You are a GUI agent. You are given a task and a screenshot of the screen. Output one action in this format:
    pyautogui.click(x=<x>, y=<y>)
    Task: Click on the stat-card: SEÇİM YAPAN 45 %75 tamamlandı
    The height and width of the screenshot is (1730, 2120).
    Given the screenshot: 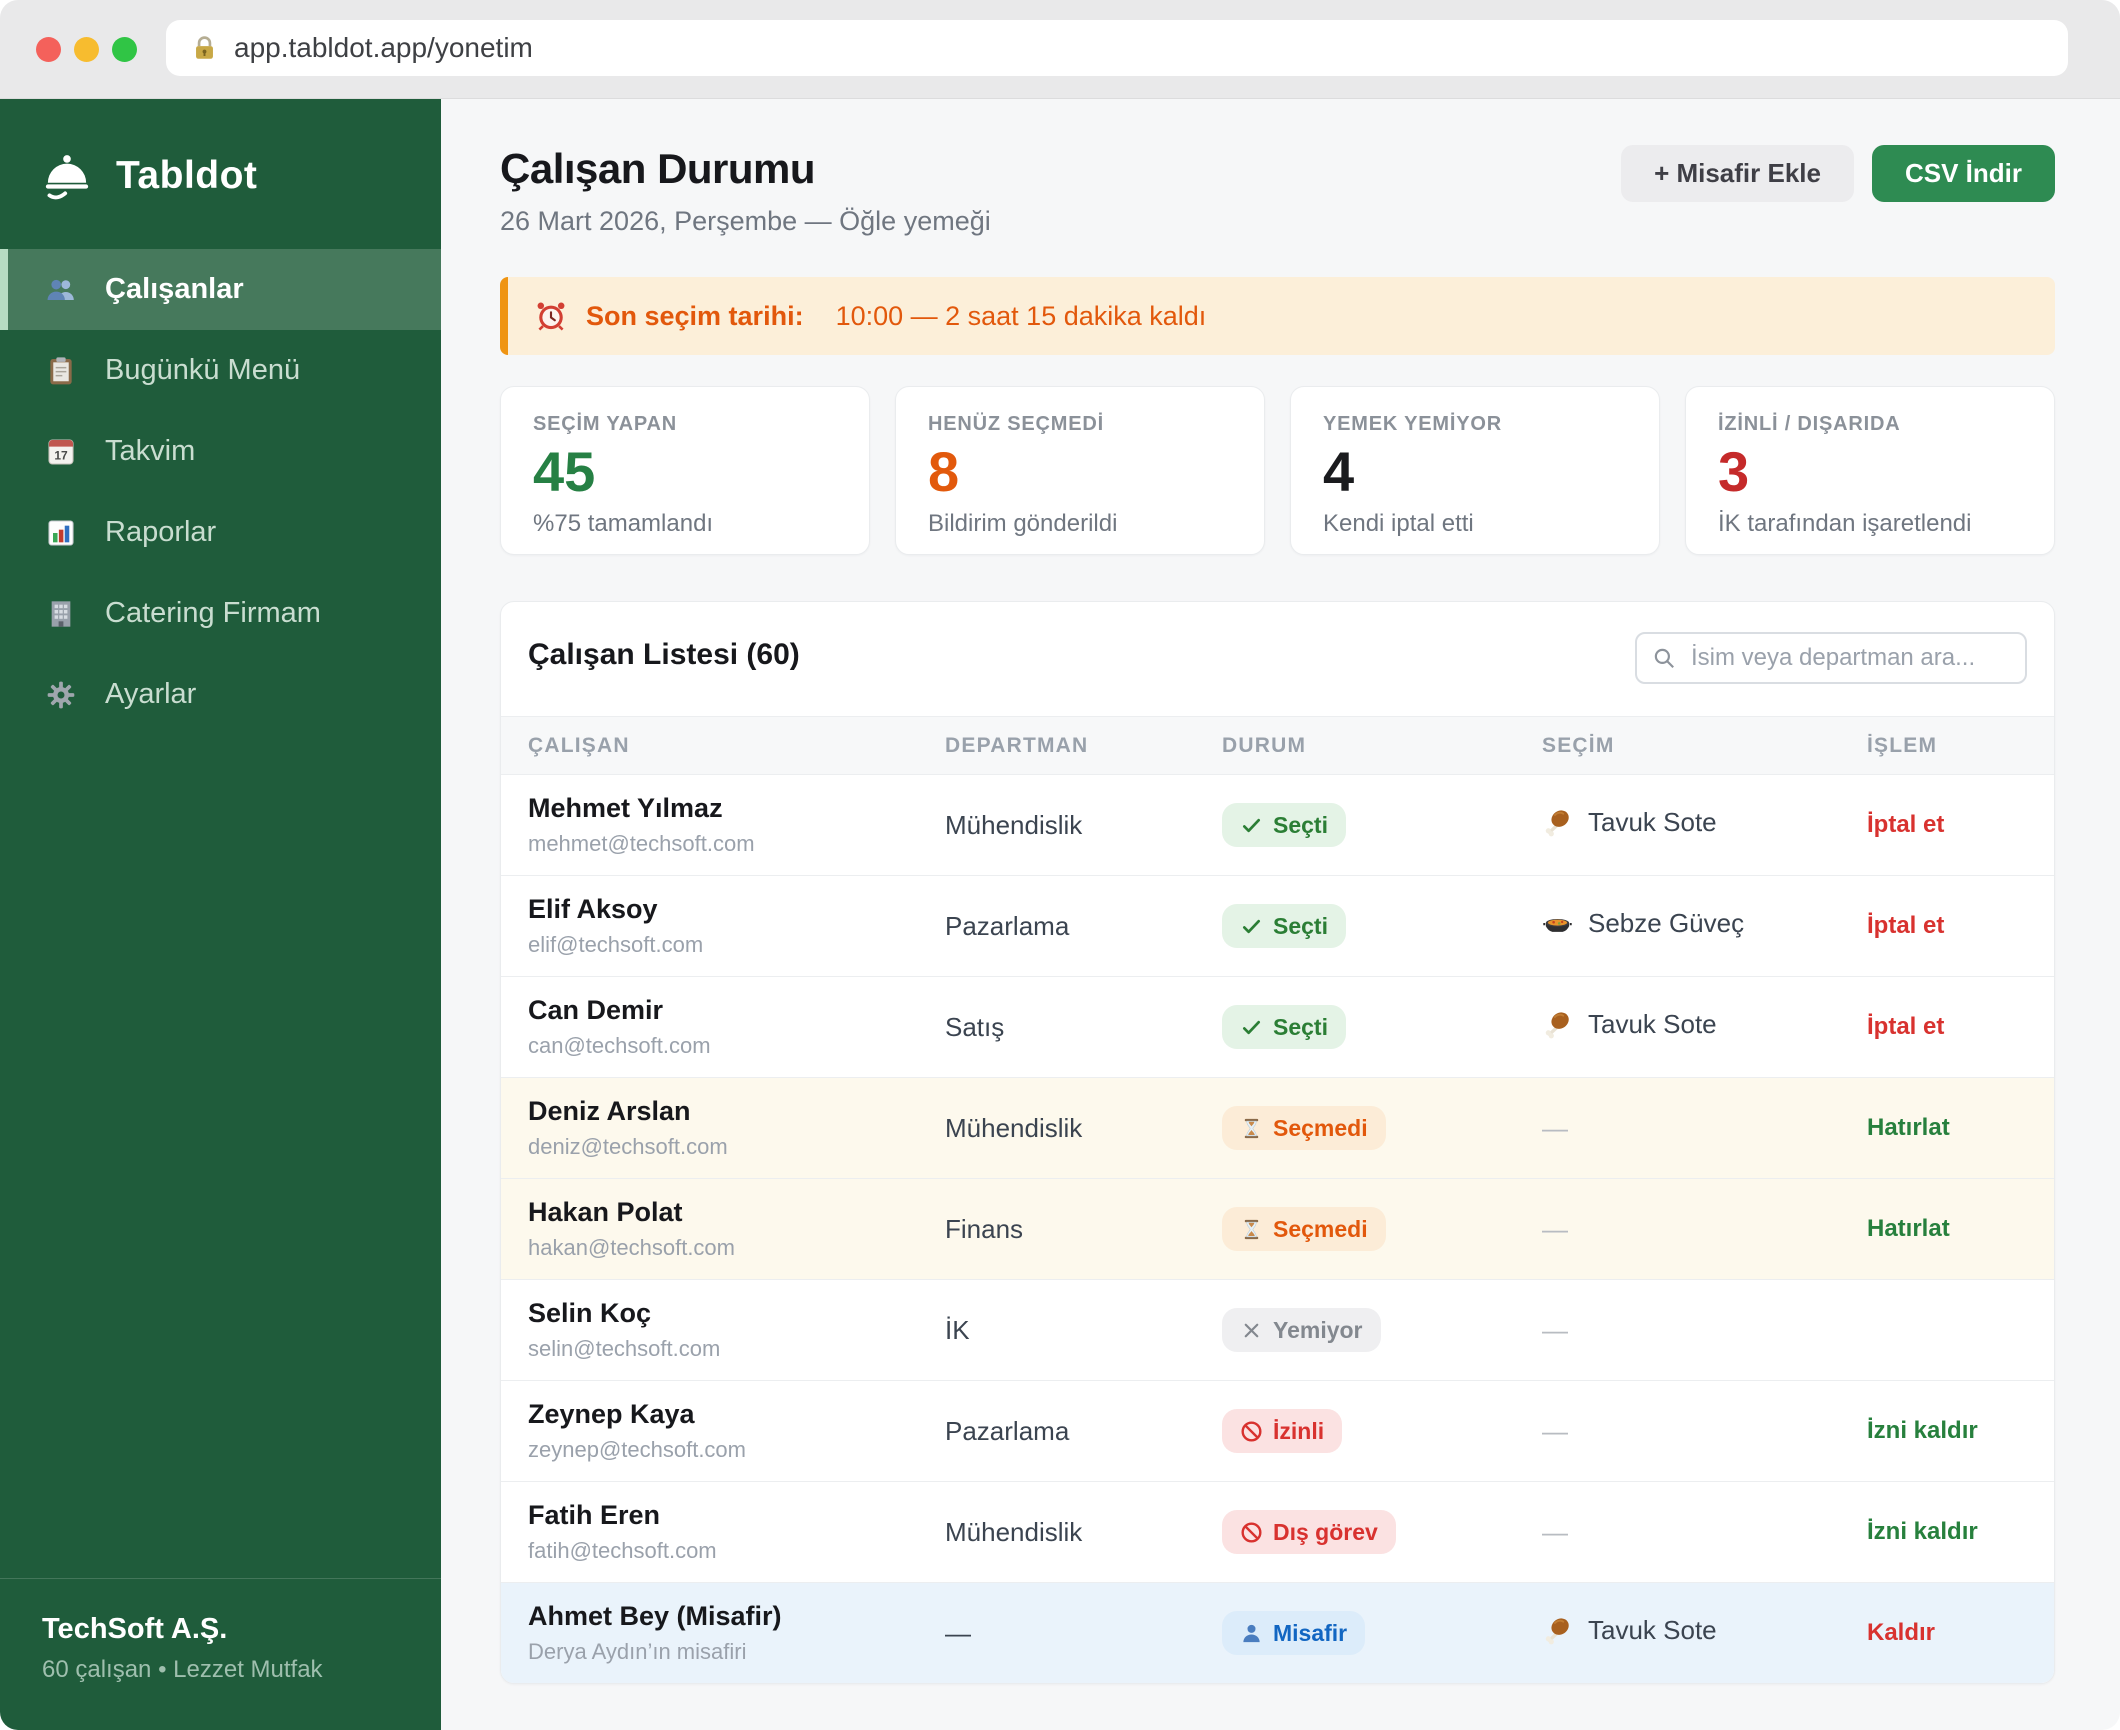 What is the action you would take?
    pyautogui.click(x=685, y=470)
    